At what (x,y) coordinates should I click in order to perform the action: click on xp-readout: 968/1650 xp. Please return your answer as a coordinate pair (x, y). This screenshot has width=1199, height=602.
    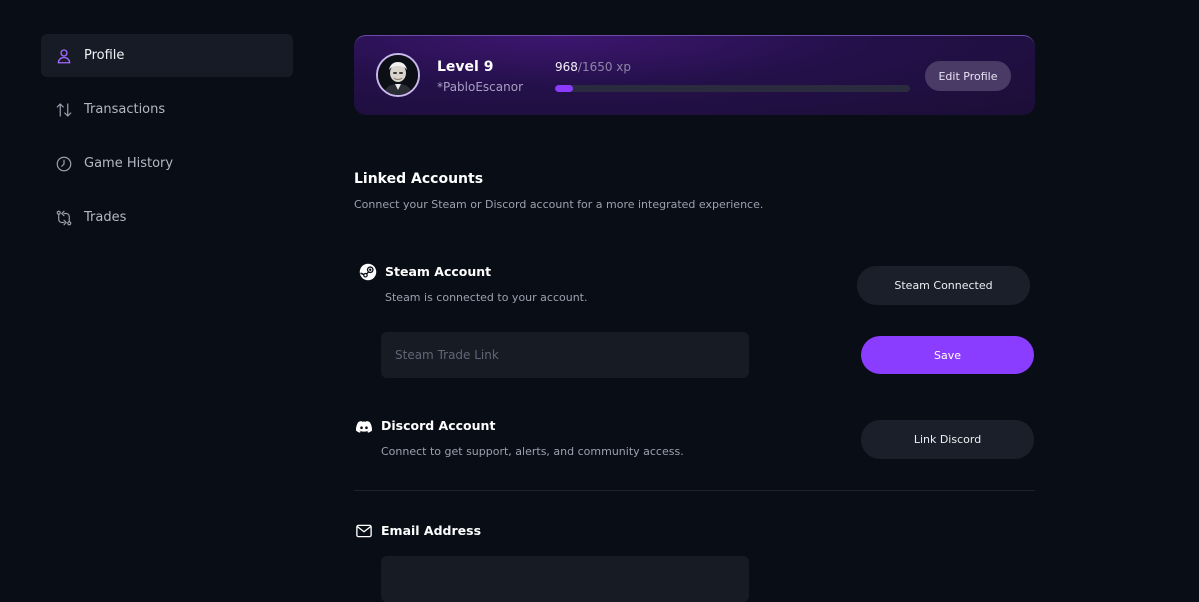
    Looking at the image, I should click on (593, 67).